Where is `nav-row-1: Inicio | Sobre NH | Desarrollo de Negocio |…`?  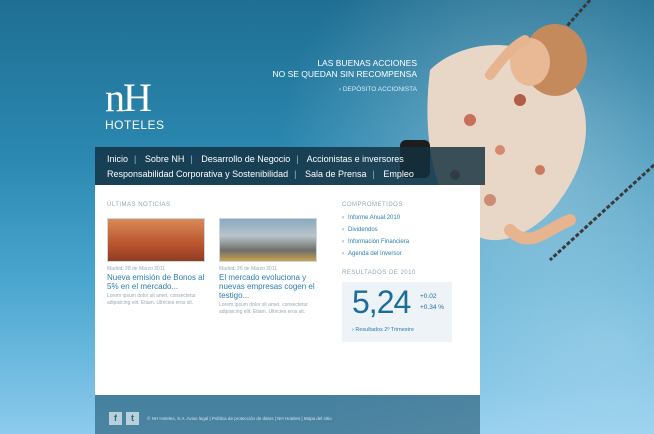
nav-row-1: Inicio | Sobre NH | Desarrollo de Negocio |… is located at coordinates (255, 159).